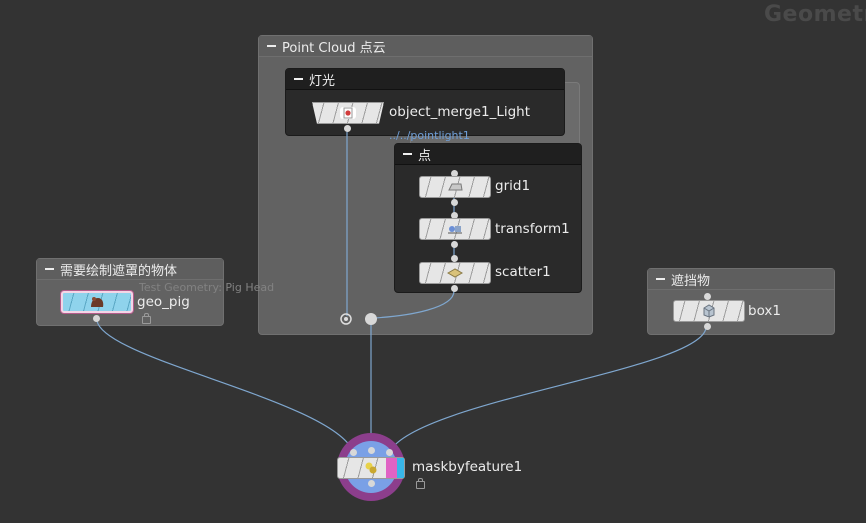 The height and width of the screenshot is (523, 866). I want to click on node-label-box: box1, so click(764, 311).